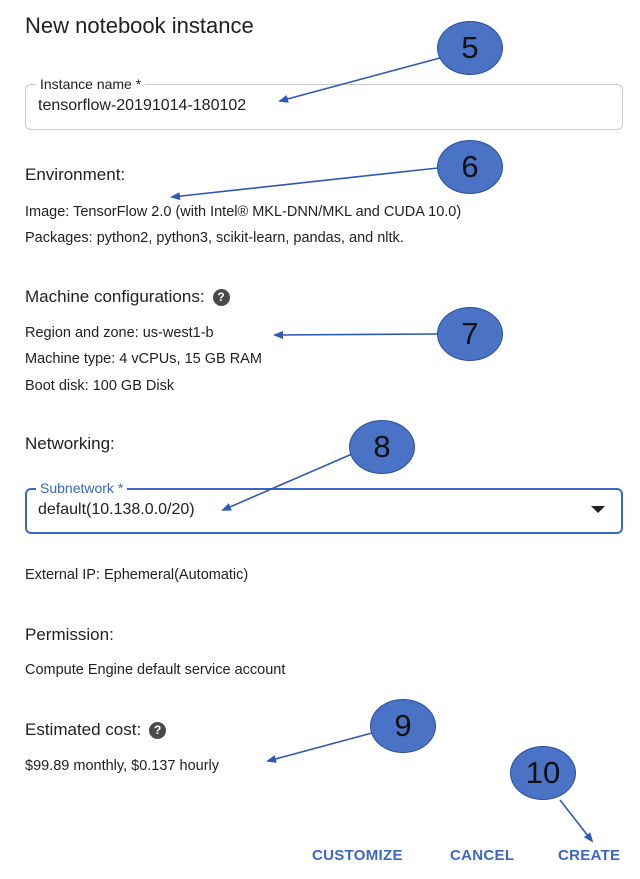 The height and width of the screenshot is (879, 640). I want to click on callout-9: 9, so click(403, 726).